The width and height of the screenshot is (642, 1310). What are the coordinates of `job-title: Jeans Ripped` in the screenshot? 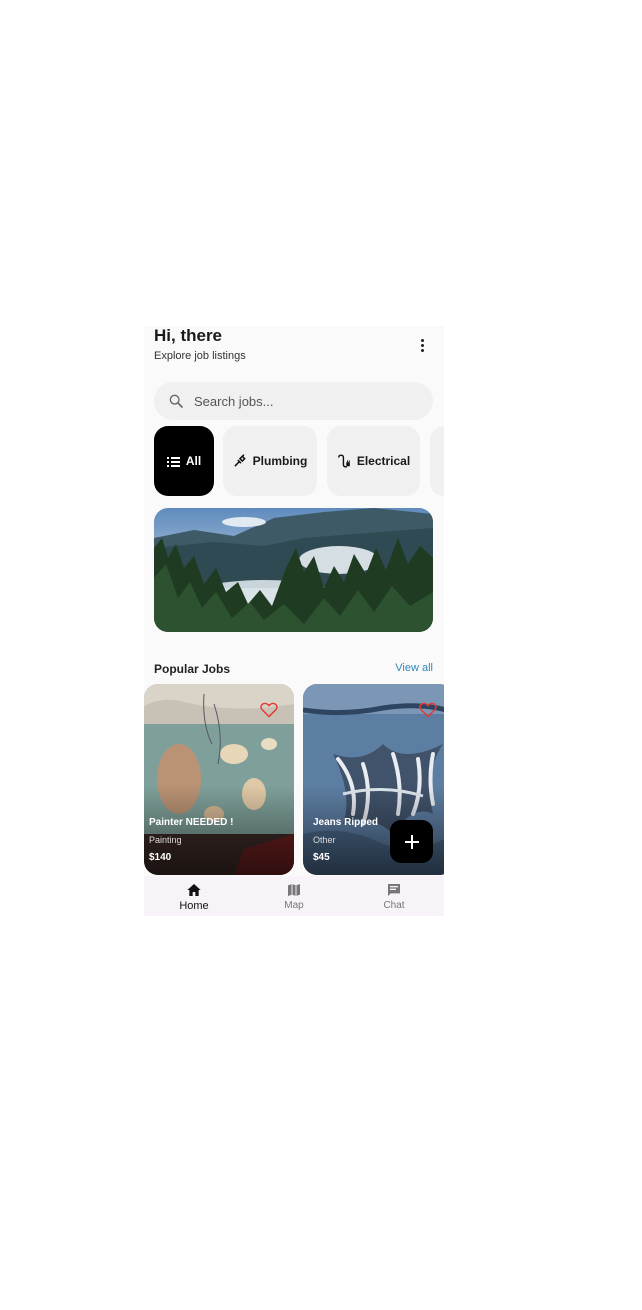 It's located at (346, 822).